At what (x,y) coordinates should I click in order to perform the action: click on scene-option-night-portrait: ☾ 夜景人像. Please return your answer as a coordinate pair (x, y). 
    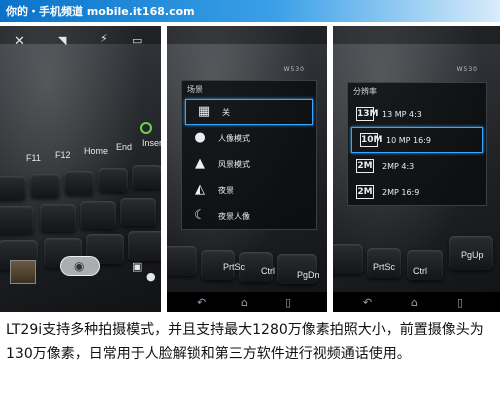
    Looking at the image, I should click on (249, 216).